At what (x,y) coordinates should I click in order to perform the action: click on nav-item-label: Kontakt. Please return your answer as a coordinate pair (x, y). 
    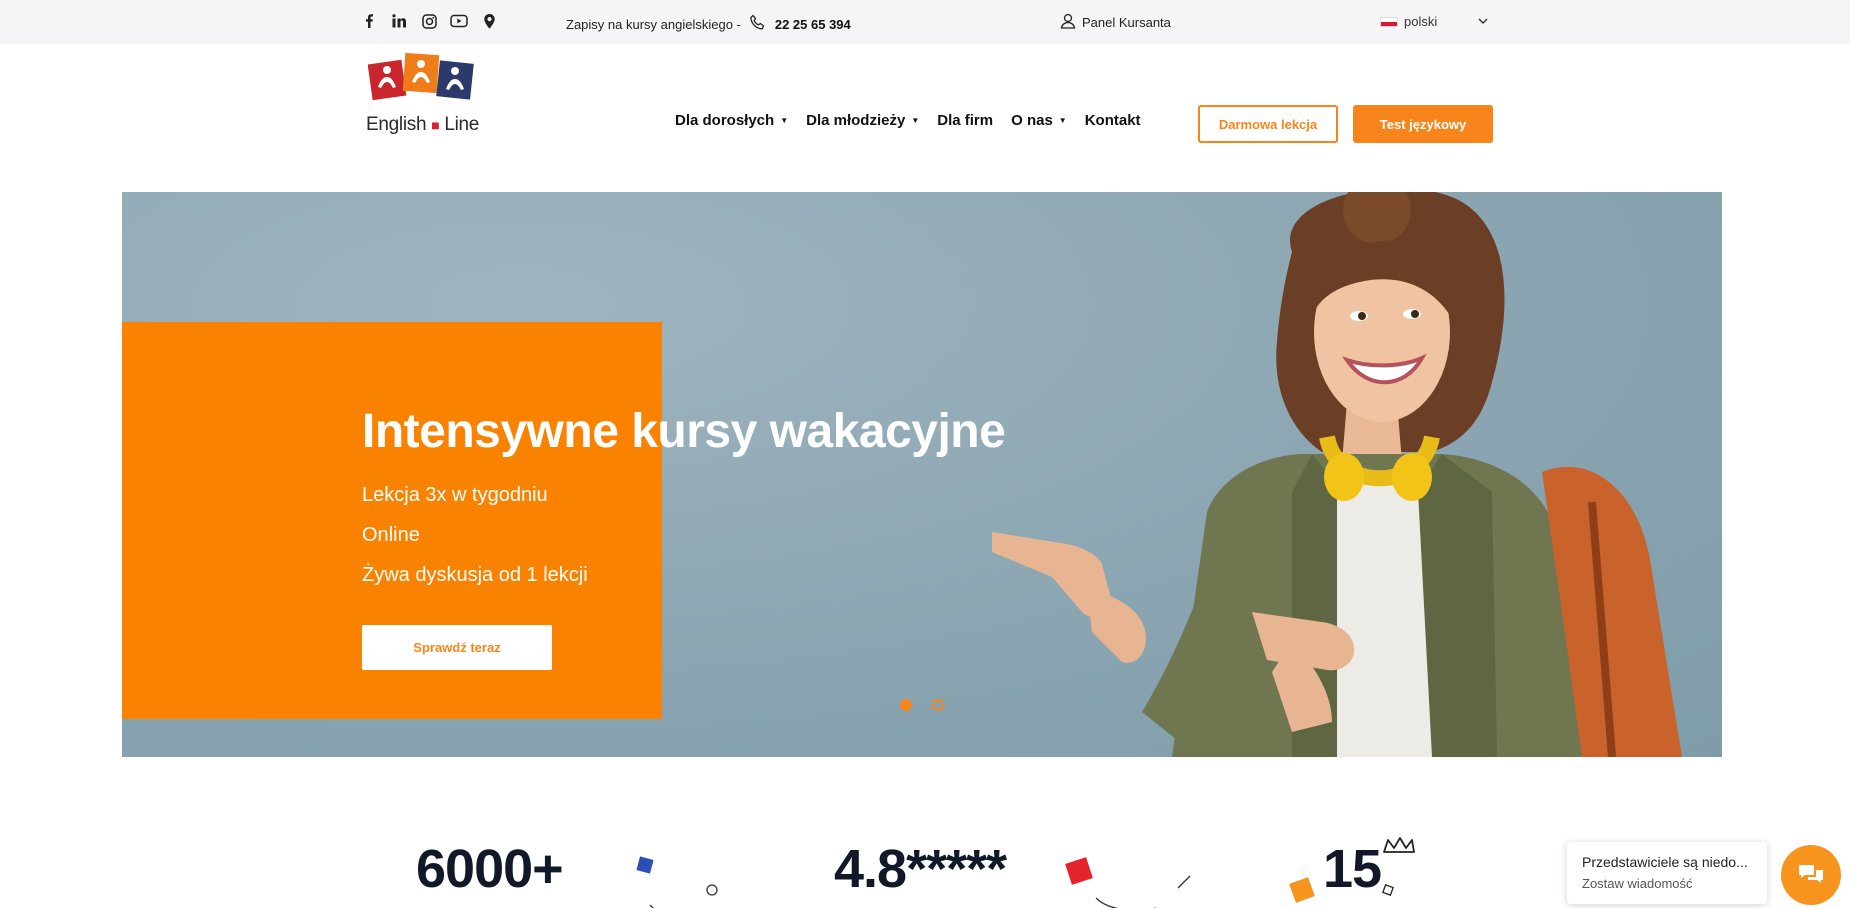
    Looking at the image, I should click on (1112, 120).